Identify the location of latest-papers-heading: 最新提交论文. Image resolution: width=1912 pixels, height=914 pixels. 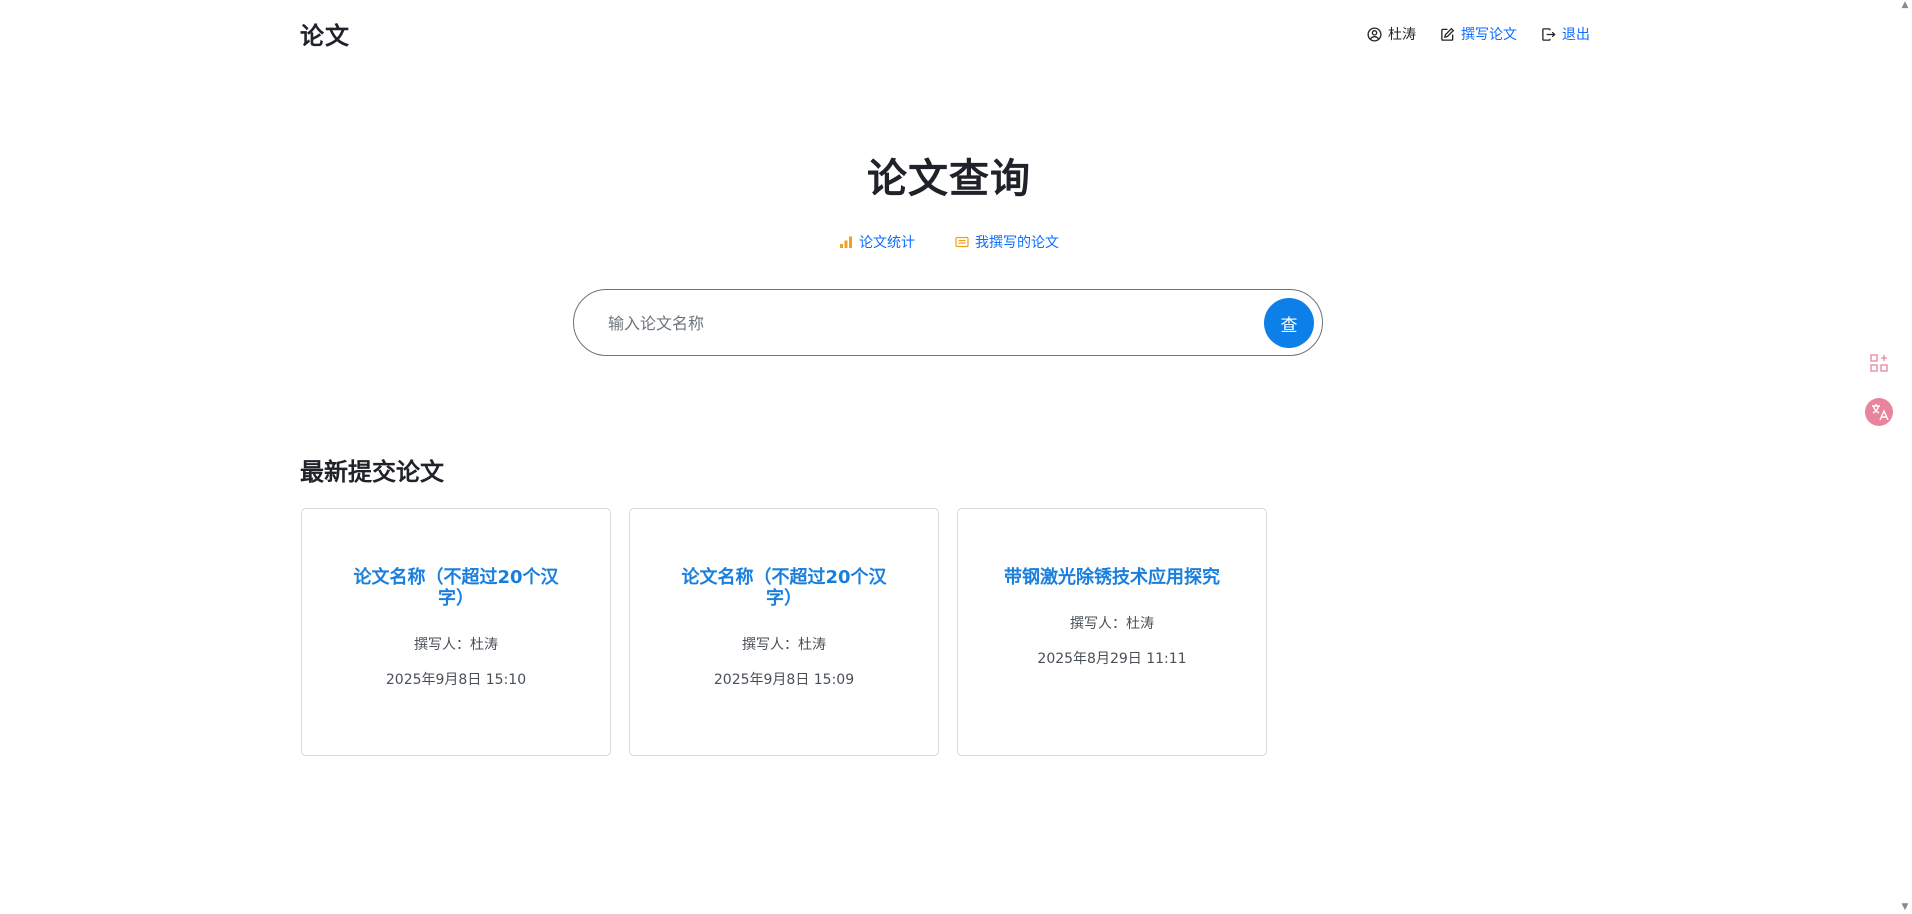
(372, 472).